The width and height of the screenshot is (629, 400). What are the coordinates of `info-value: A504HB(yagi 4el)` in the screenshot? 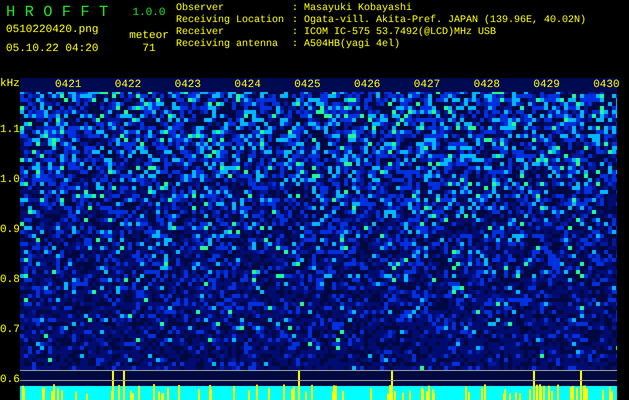 It's located at (353, 45).